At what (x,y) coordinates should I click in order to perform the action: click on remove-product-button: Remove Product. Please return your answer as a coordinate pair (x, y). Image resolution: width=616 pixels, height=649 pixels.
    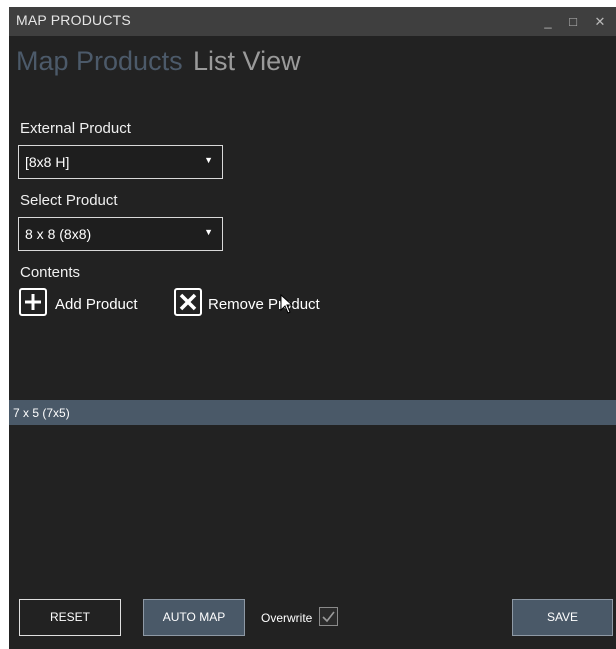
    Looking at the image, I should click on (254, 303).